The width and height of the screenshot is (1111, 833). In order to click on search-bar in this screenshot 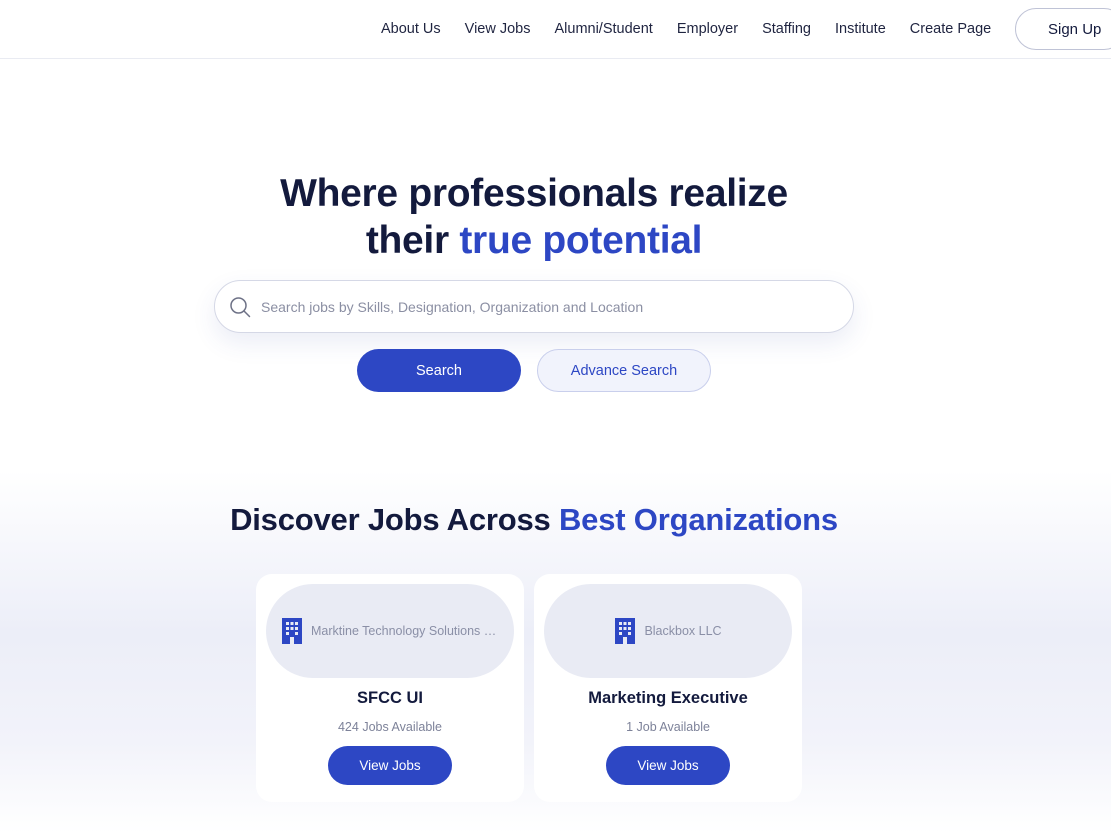, I will do `click(534, 306)`.